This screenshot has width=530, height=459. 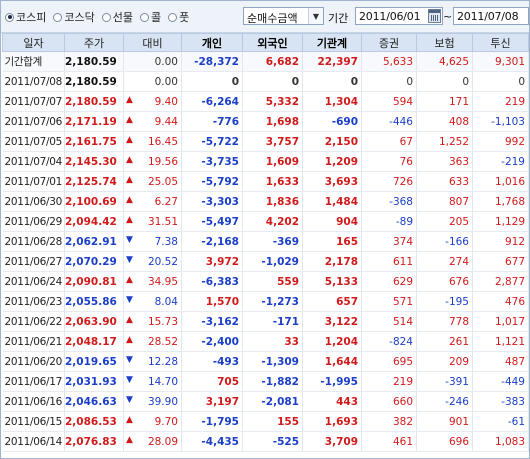 I want to click on cell-individual: -5,497, so click(x=212, y=221).